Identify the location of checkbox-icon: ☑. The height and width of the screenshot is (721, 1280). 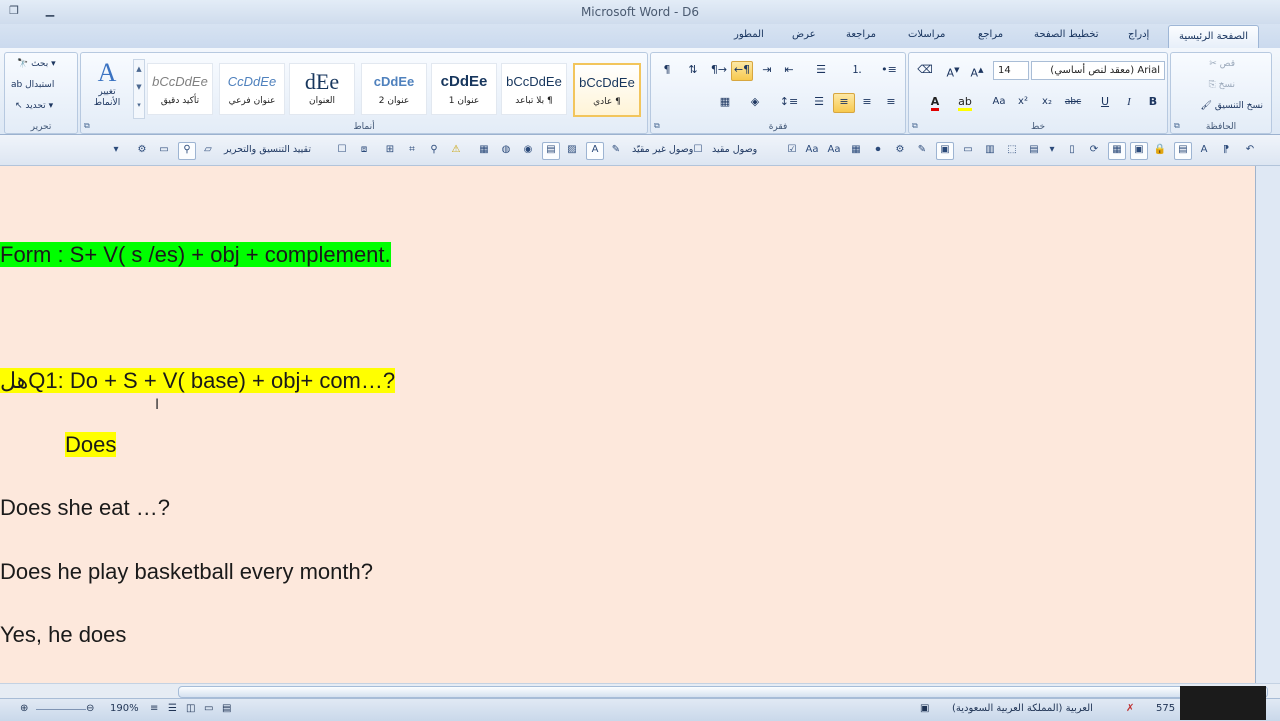
(792, 150).